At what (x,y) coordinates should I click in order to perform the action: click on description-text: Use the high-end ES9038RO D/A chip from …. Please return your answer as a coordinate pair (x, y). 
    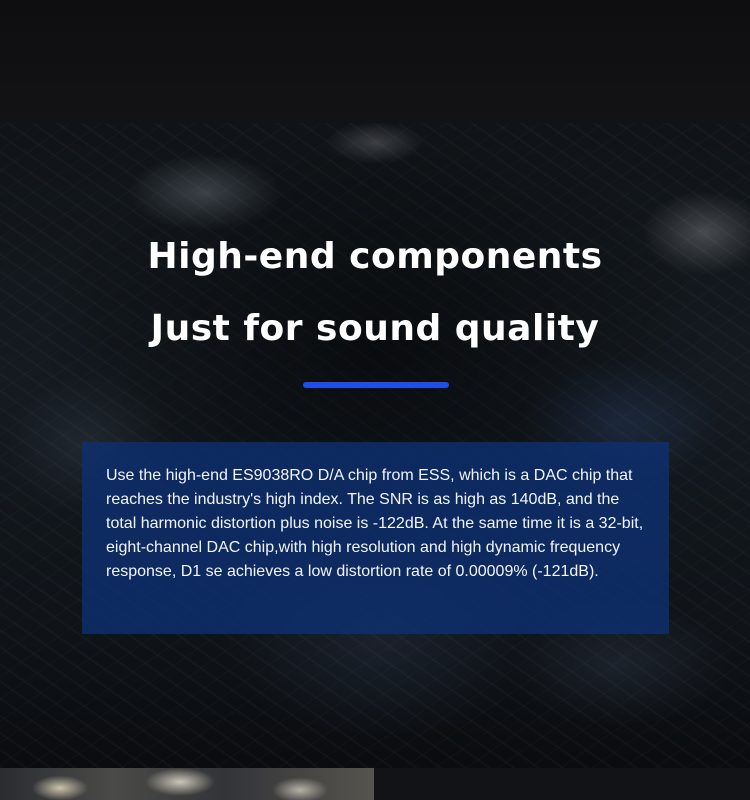
    Looking at the image, I should click on (375, 523).